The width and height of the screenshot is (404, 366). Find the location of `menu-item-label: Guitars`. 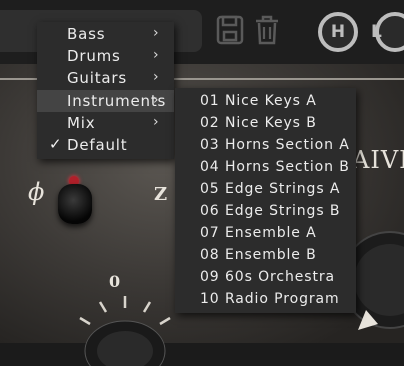

menu-item-label: Guitars is located at coordinates (97, 78).